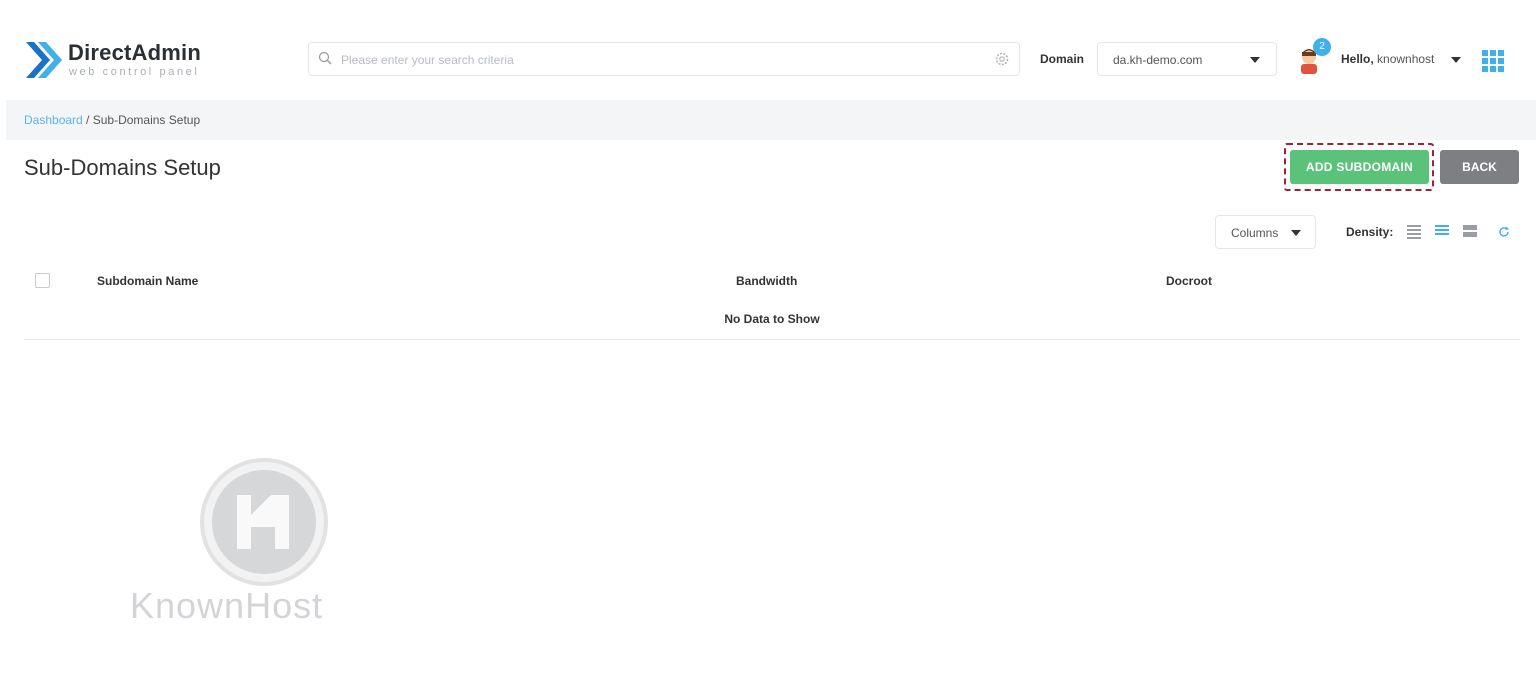 This screenshot has height=687, width=1536. I want to click on select-all-checkbox, so click(42, 280).